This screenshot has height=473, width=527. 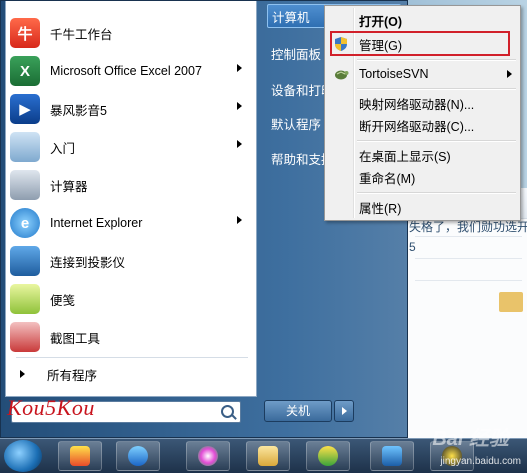 I want to click on site-watermark: jingyan.baidu.com, so click(x=480, y=461).